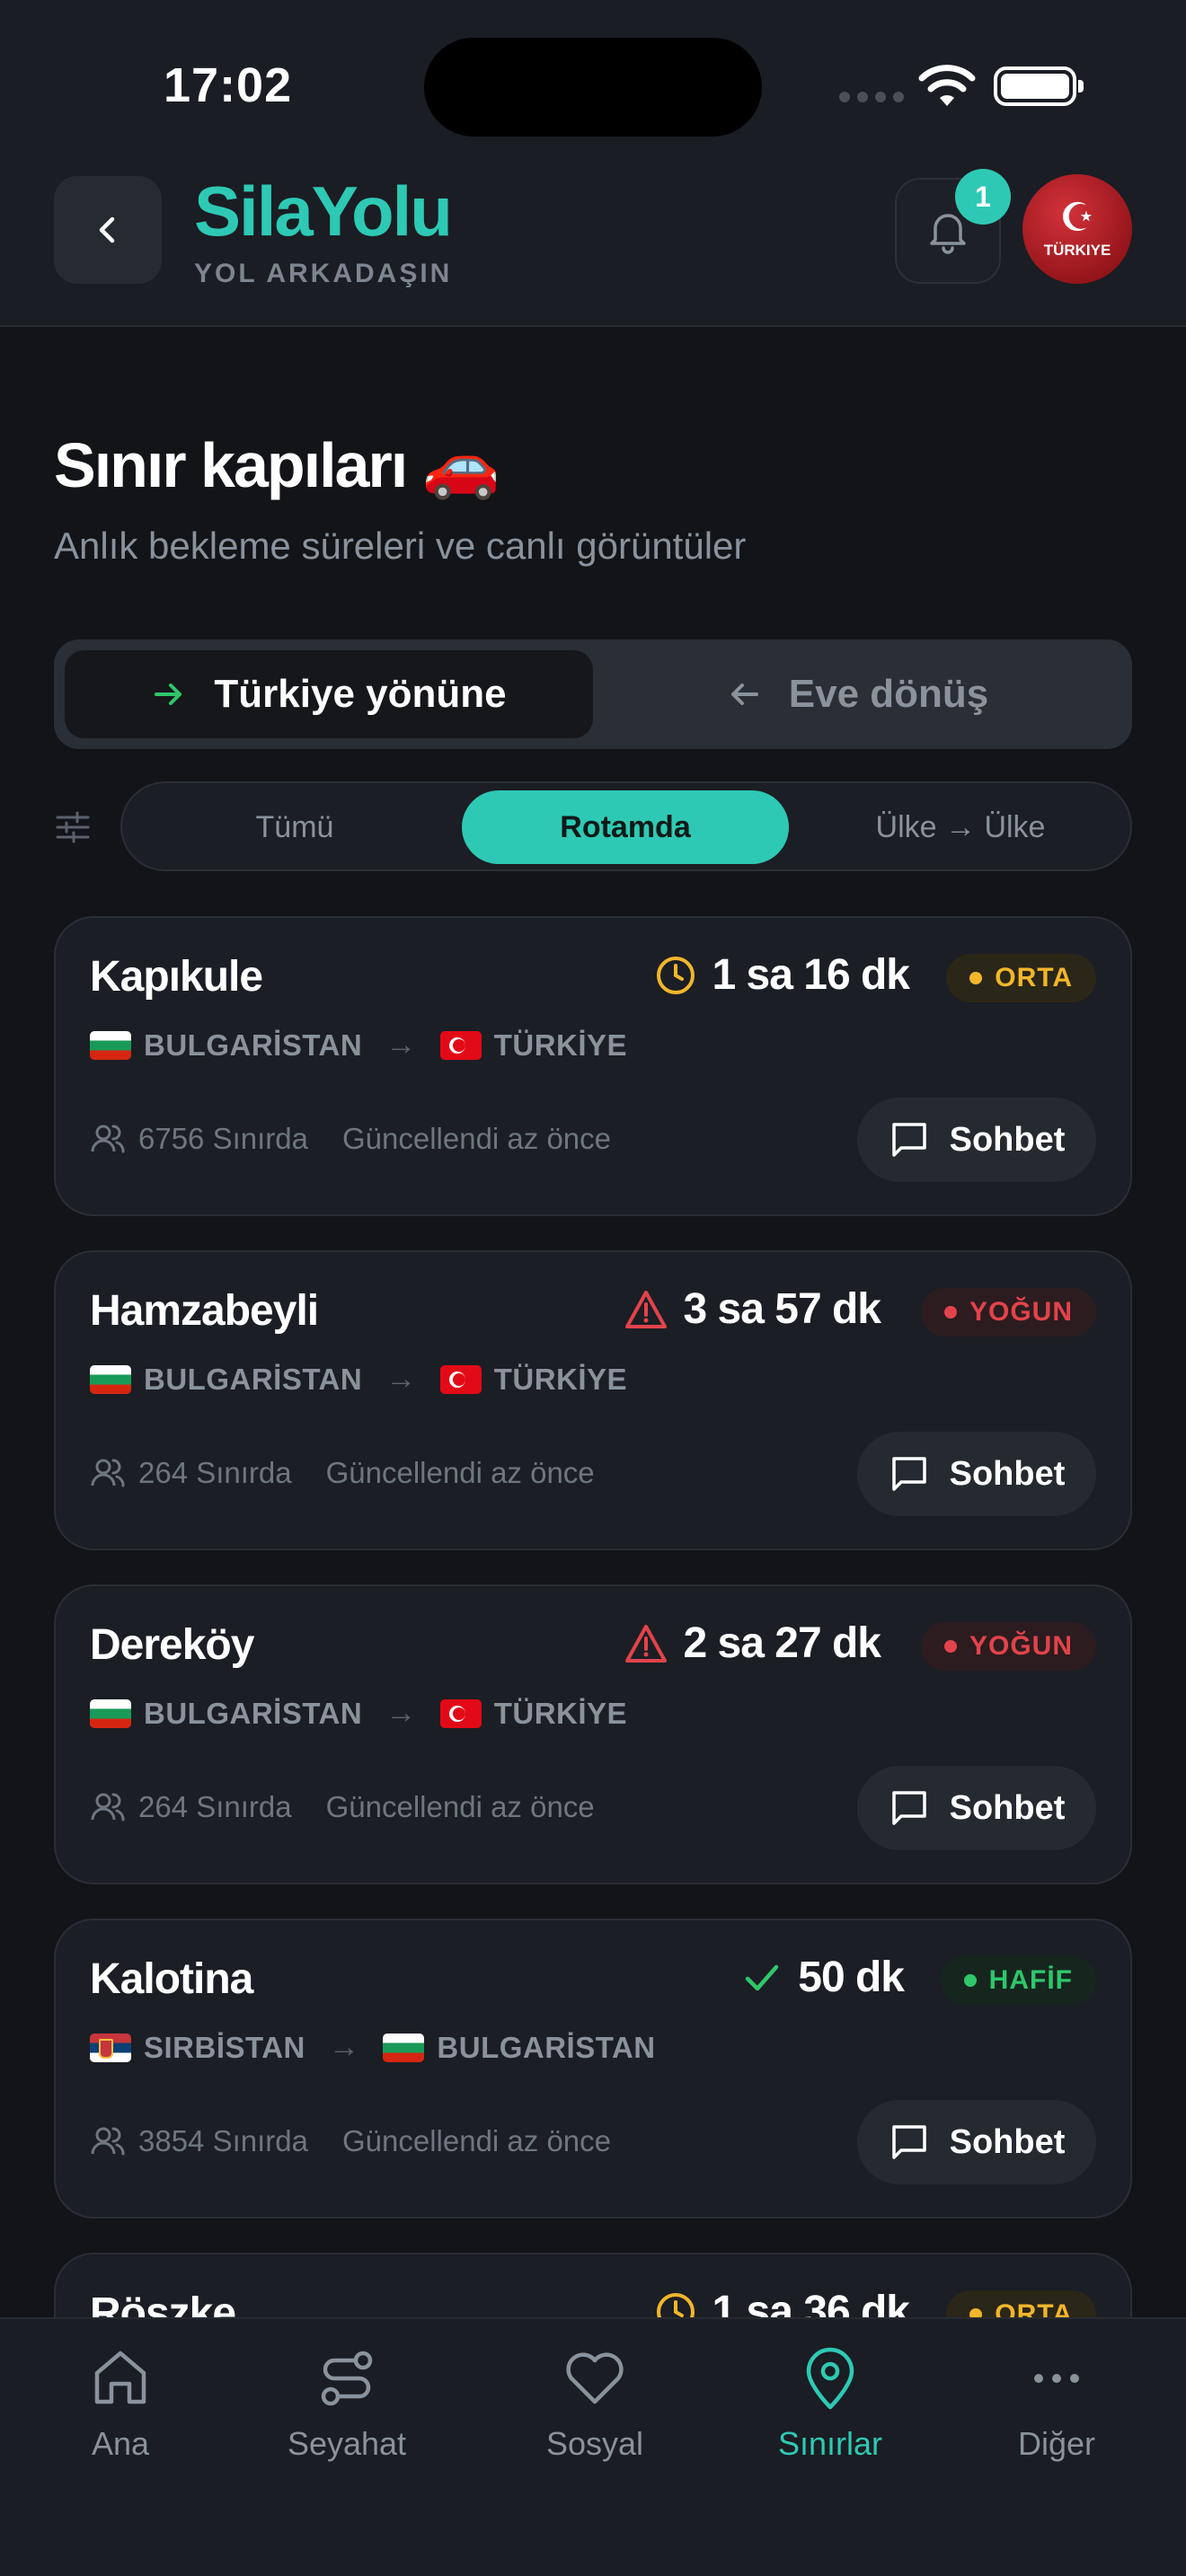 This screenshot has width=1186, height=2576. Describe the element at coordinates (782, 1309) in the screenshot. I see `wait-time-text: 3 sa 57 dk` at that location.